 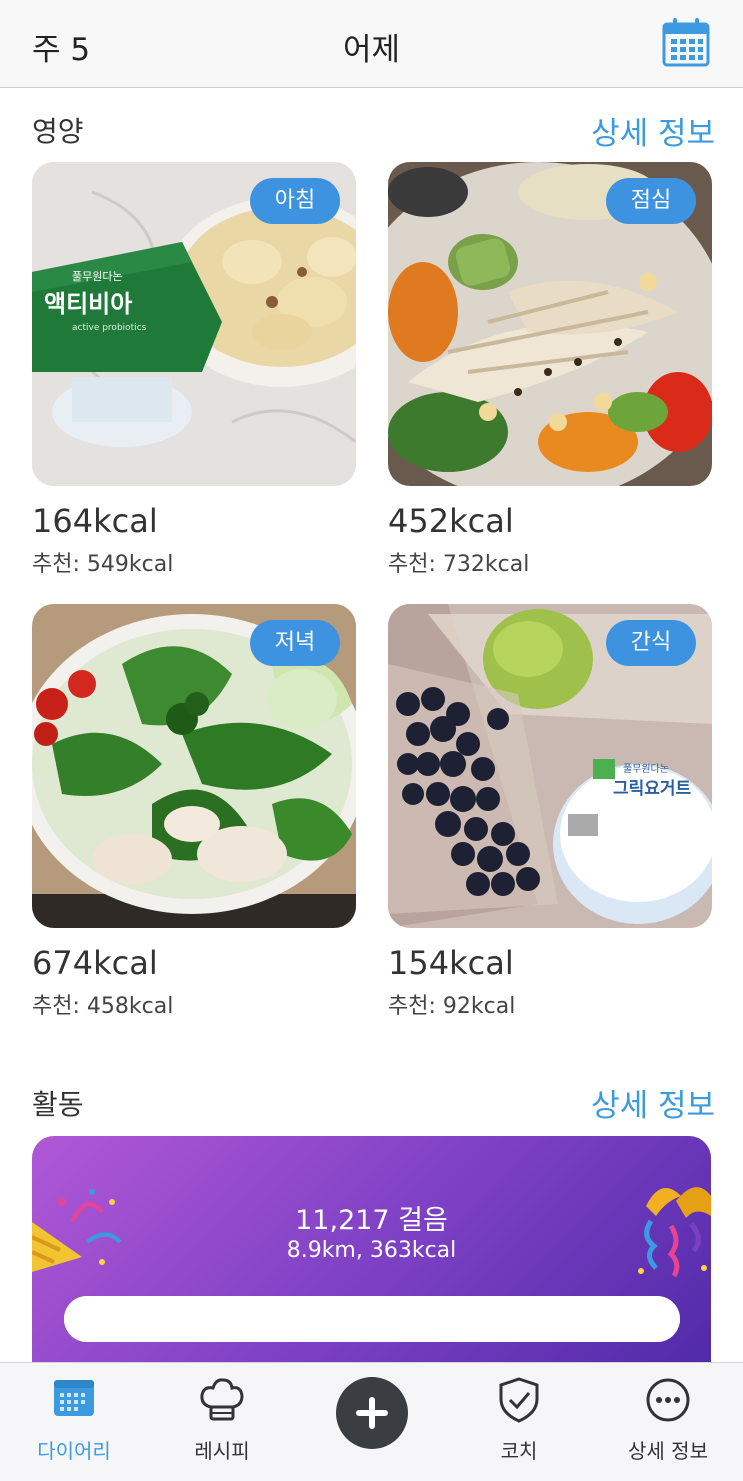 What do you see at coordinates (74, 1451) in the screenshot?
I see `tab-label: 다이어리` at bounding box center [74, 1451].